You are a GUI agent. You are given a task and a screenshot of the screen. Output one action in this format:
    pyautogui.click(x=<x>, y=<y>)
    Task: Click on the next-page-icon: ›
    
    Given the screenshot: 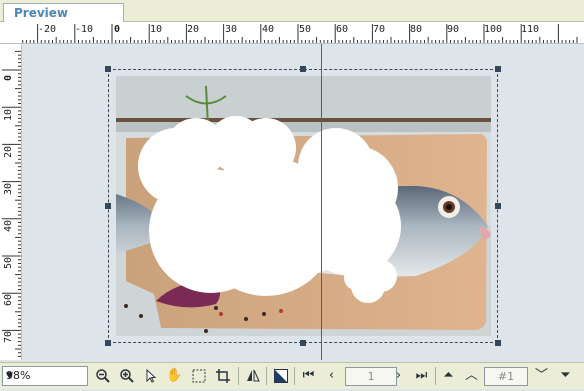 What is the action you would take?
    pyautogui.click(x=398, y=376)
    